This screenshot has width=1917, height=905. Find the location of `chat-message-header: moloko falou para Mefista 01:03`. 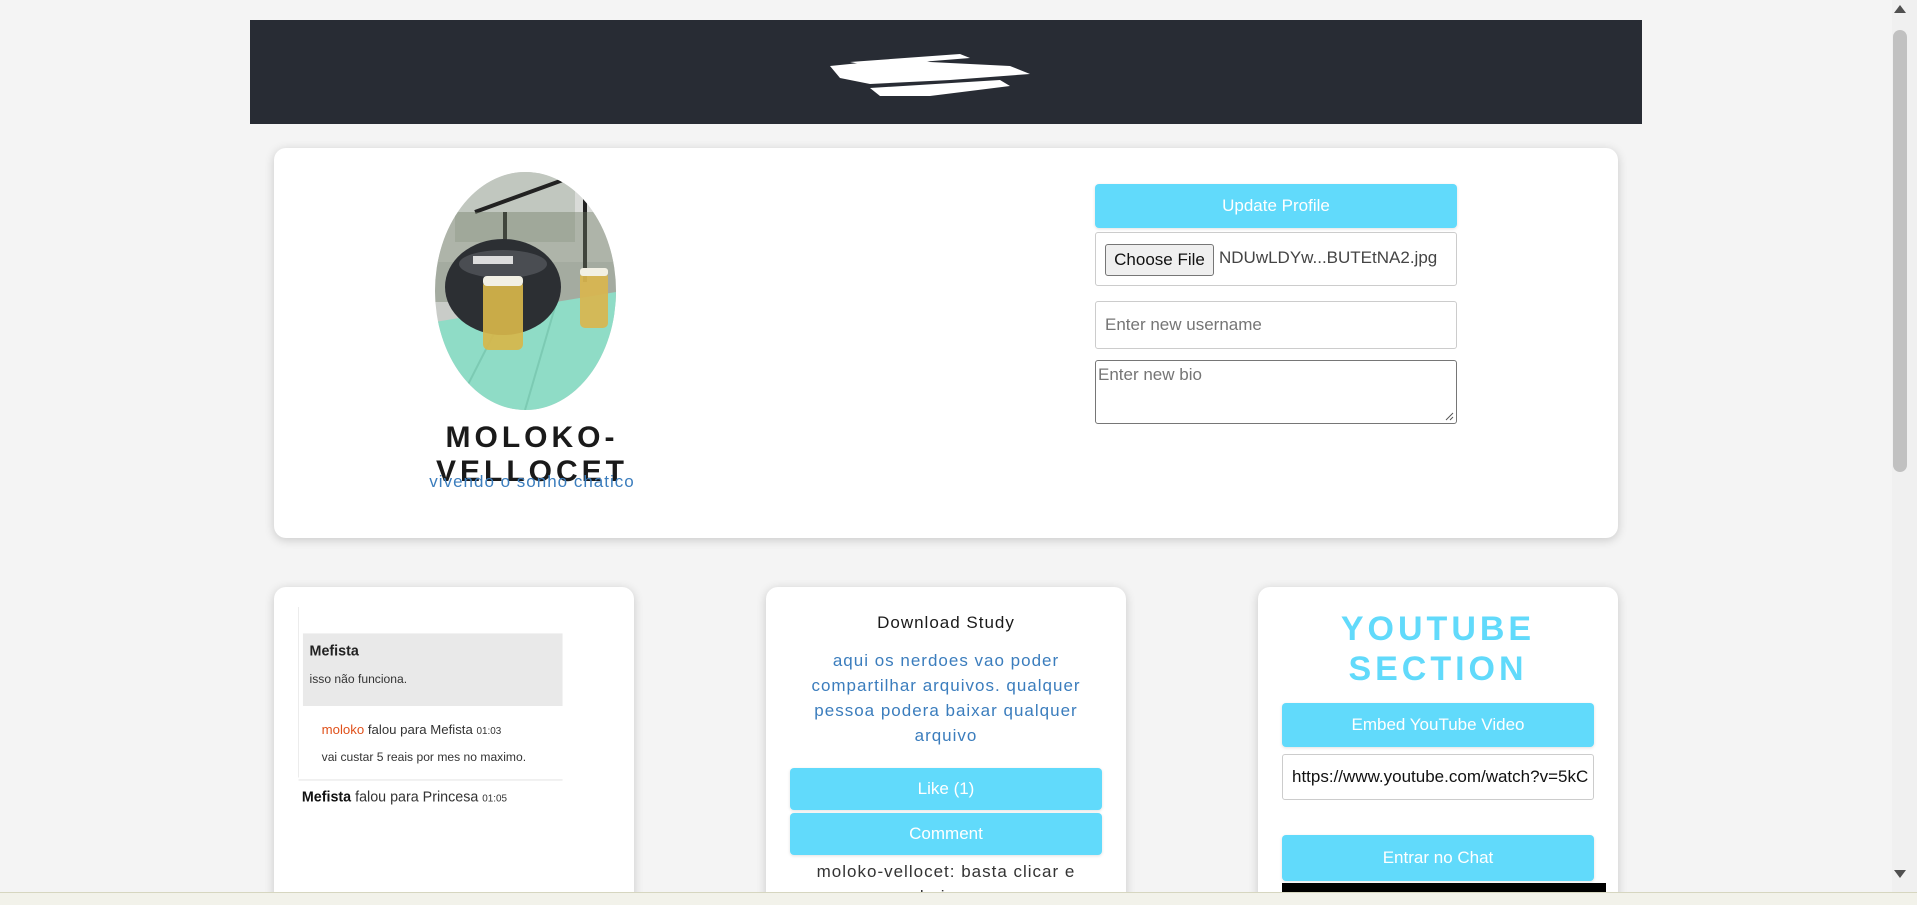

chat-message-header: moloko falou para Mefista 01:03 is located at coordinates (412, 730).